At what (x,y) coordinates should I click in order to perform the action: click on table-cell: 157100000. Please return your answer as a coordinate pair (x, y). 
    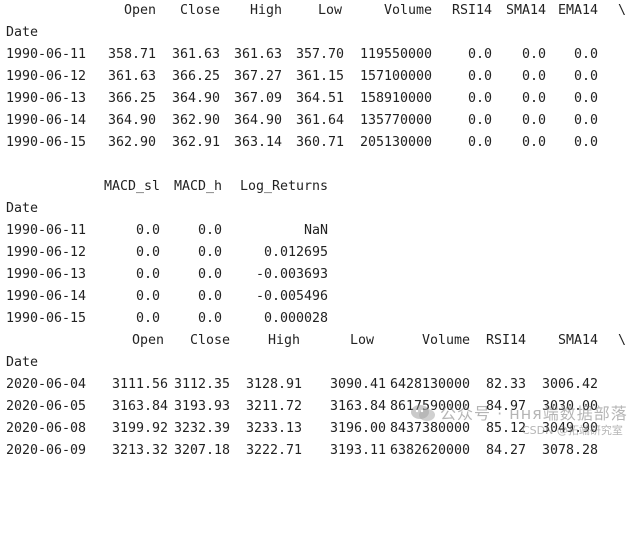
    Looking at the image, I should click on (395, 76).